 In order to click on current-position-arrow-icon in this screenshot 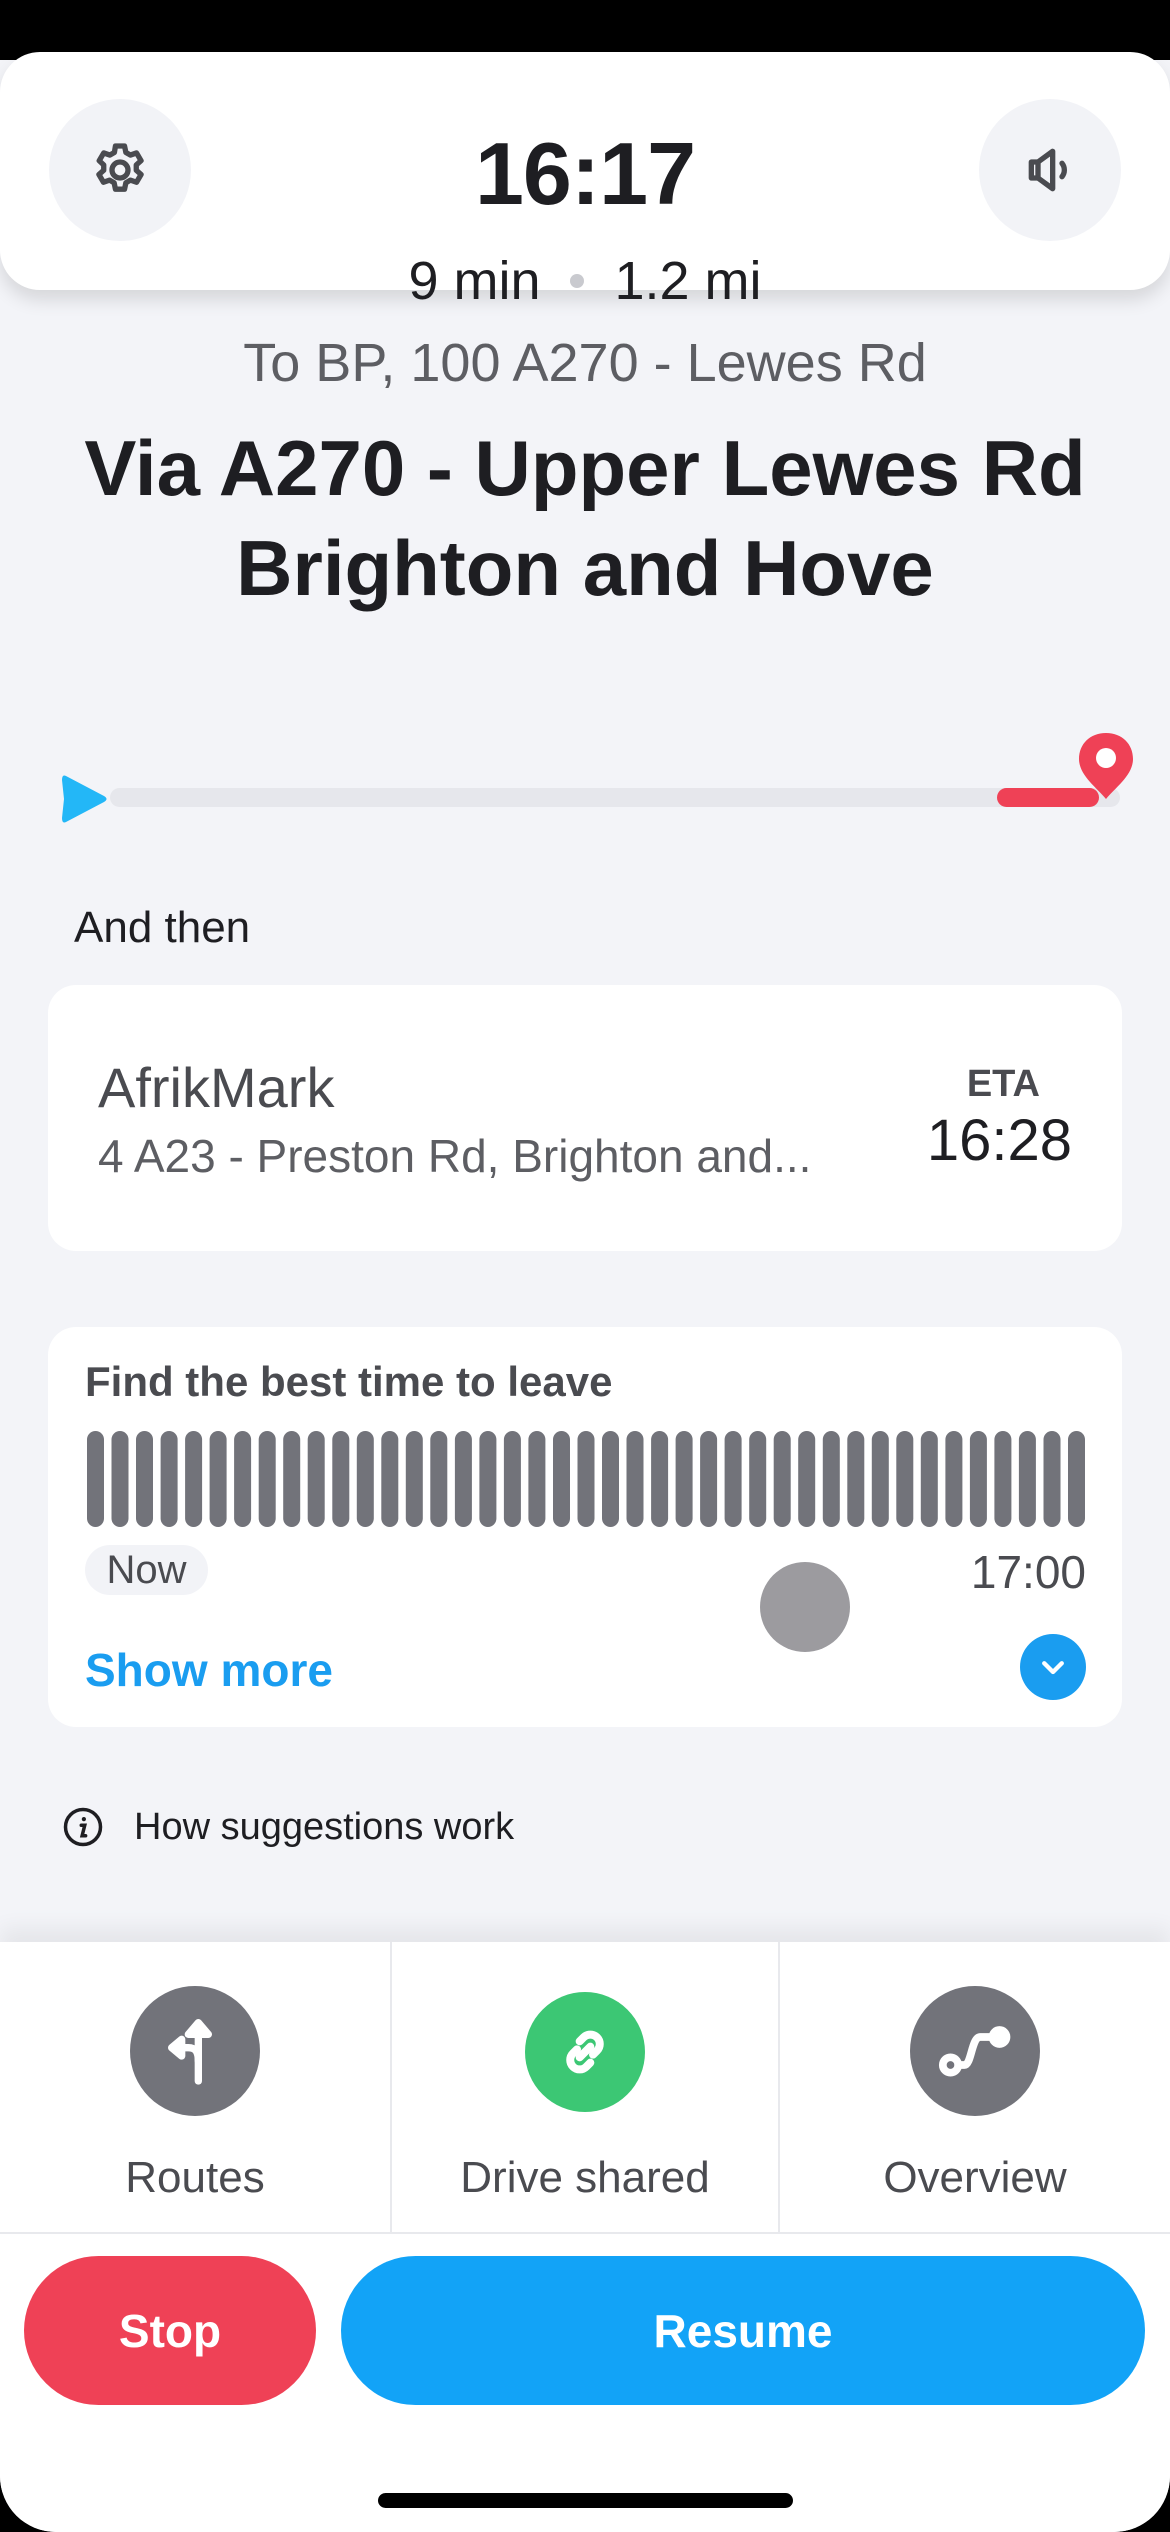, I will do `click(84, 799)`.